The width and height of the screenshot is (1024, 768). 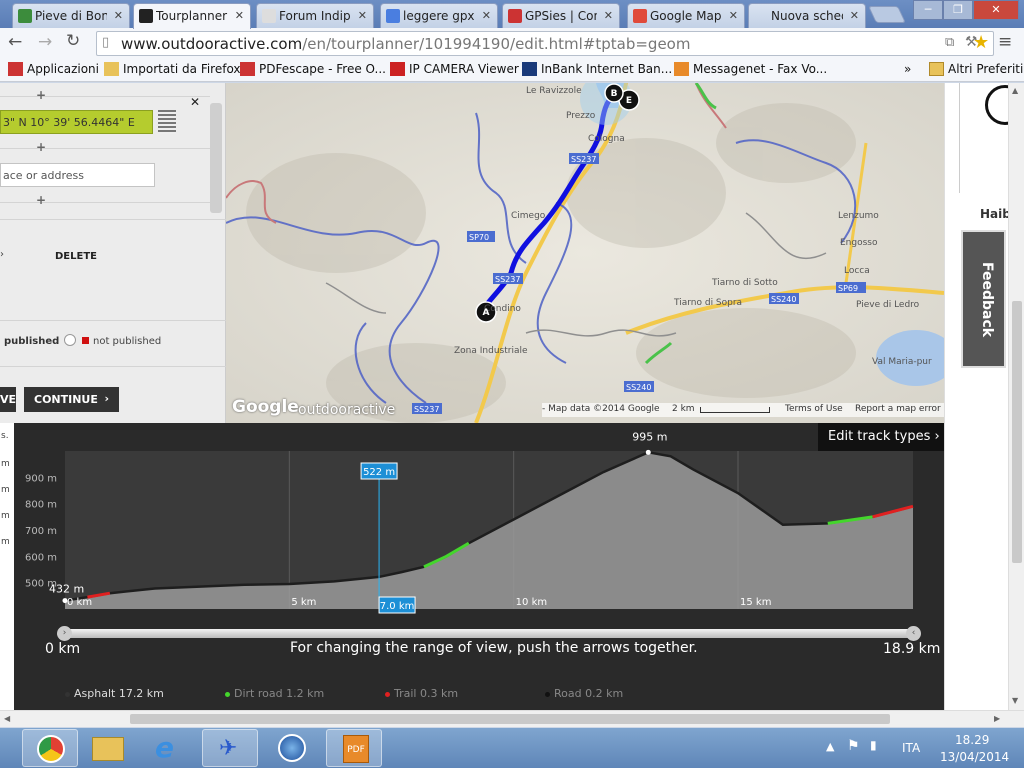 What do you see at coordinates (64, 633) in the screenshot?
I see `range-start-handle-icon: ›` at bounding box center [64, 633].